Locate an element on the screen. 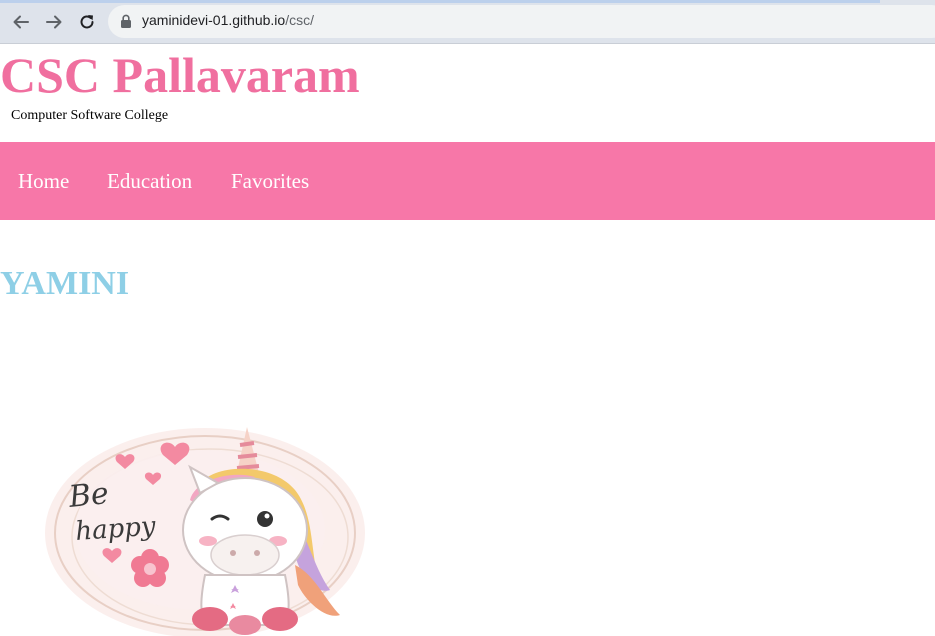 The width and height of the screenshot is (935, 636). svg-text: happy is located at coordinates (115, 529).